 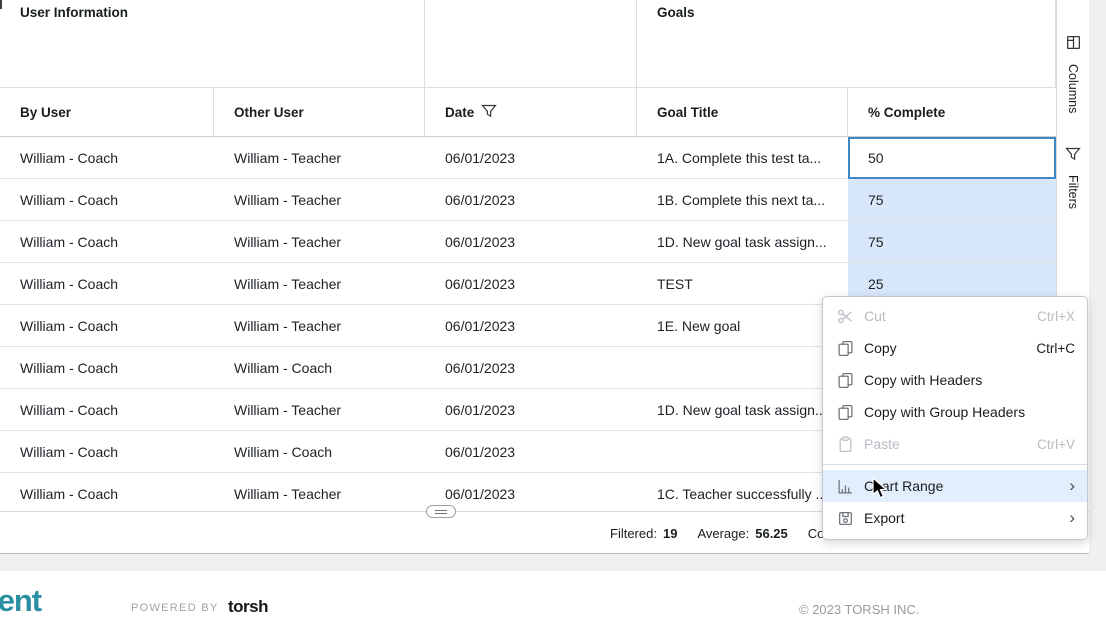 What do you see at coordinates (1073, 192) in the screenshot?
I see `side-tab-label: Filters` at bounding box center [1073, 192].